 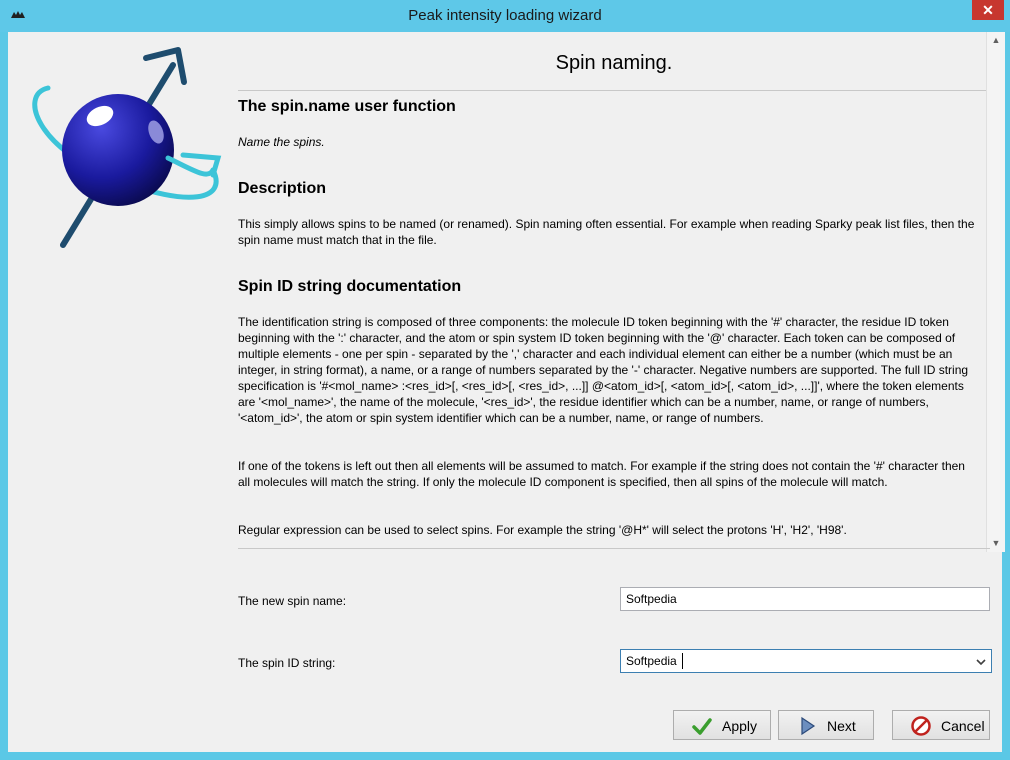 What do you see at coordinates (740, 726) in the screenshot?
I see `apply-button-label: Apply` at bounding box center [740, 726].